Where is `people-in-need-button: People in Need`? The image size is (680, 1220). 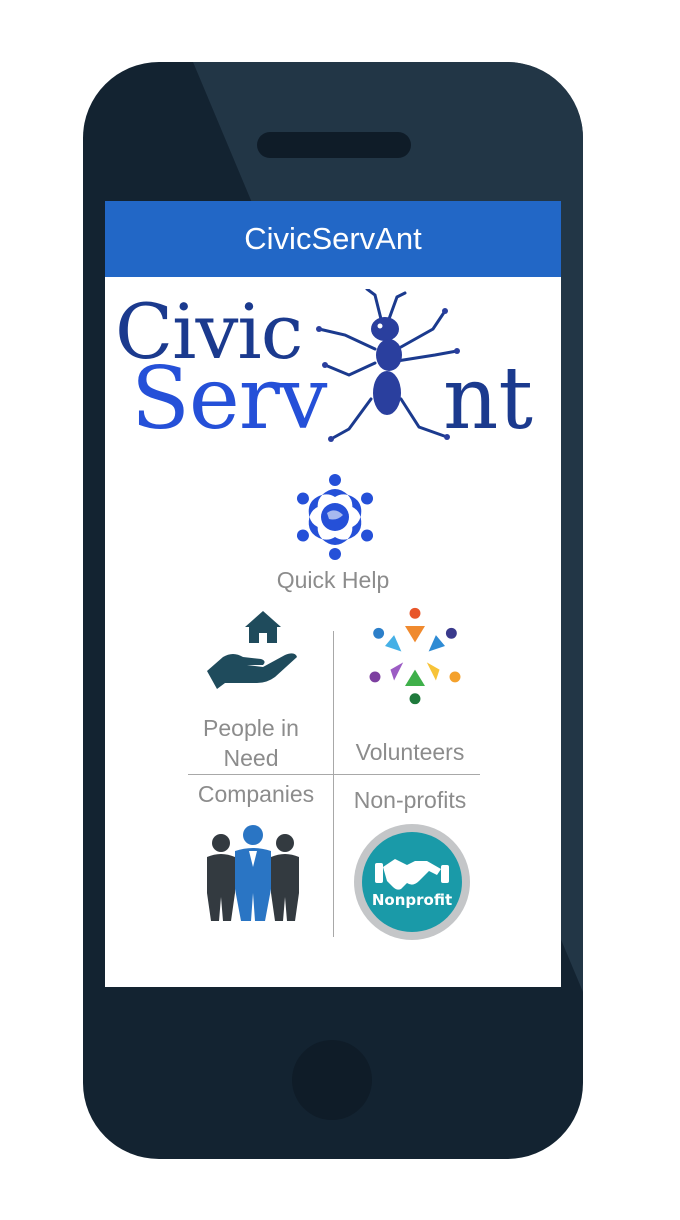 people-in-need-button: People in Need is located at coordinates (256, 687).